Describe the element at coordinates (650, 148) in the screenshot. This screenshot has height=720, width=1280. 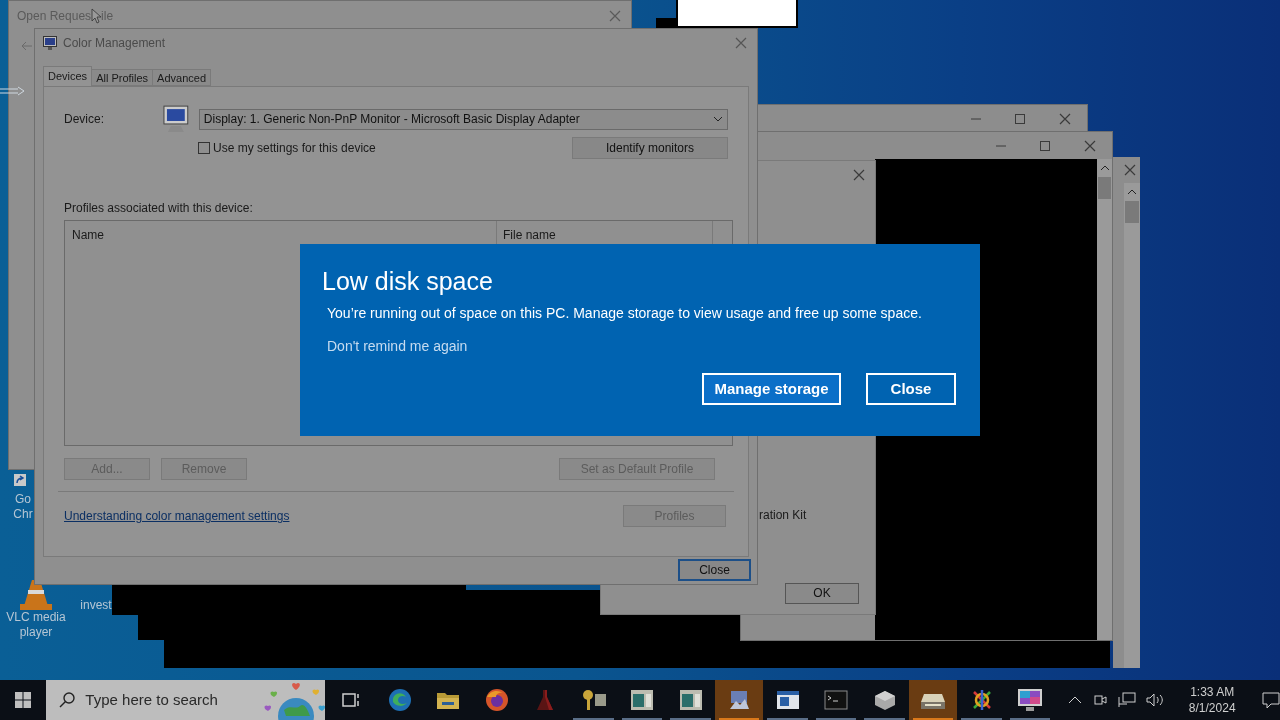
I see `dialog-button: Identify monitors` at that location.